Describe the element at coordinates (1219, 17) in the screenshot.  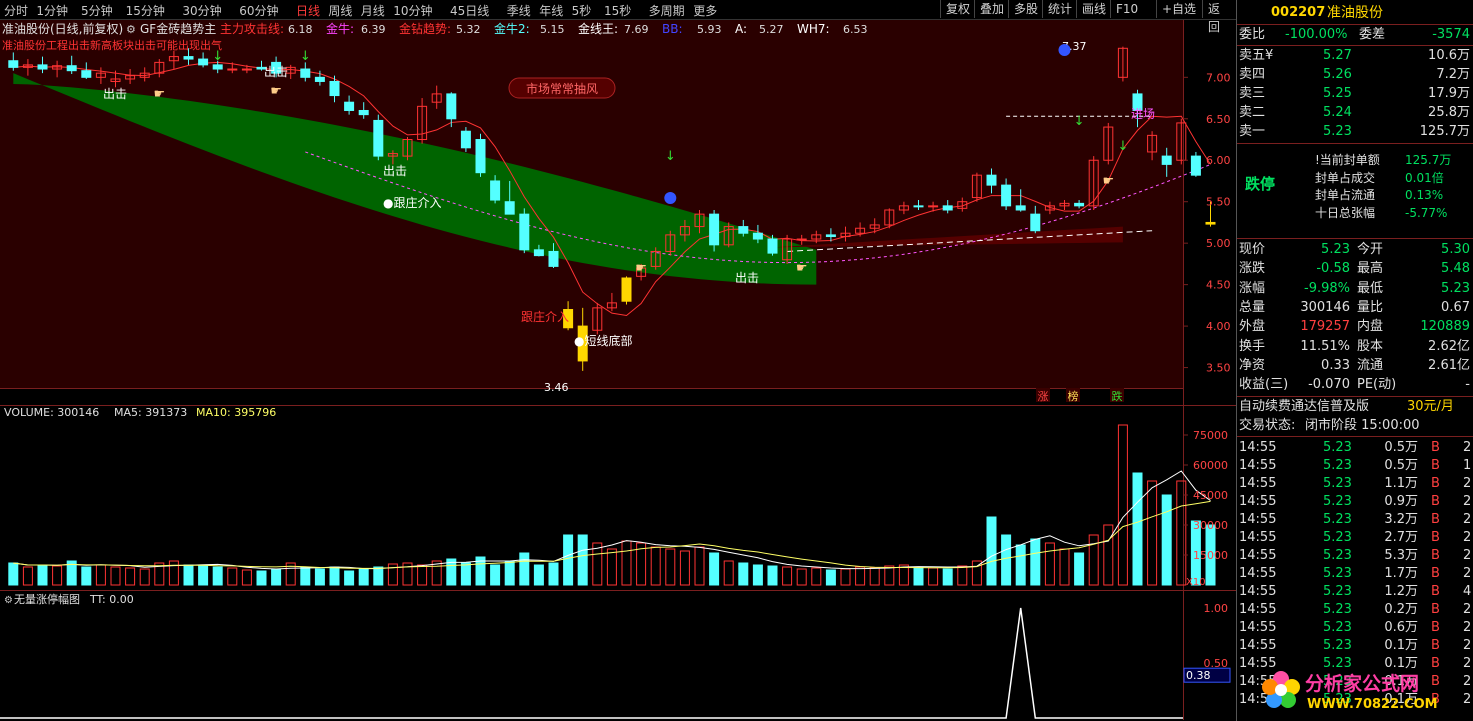
I see `toolbar-button-0: 返回` at that location.